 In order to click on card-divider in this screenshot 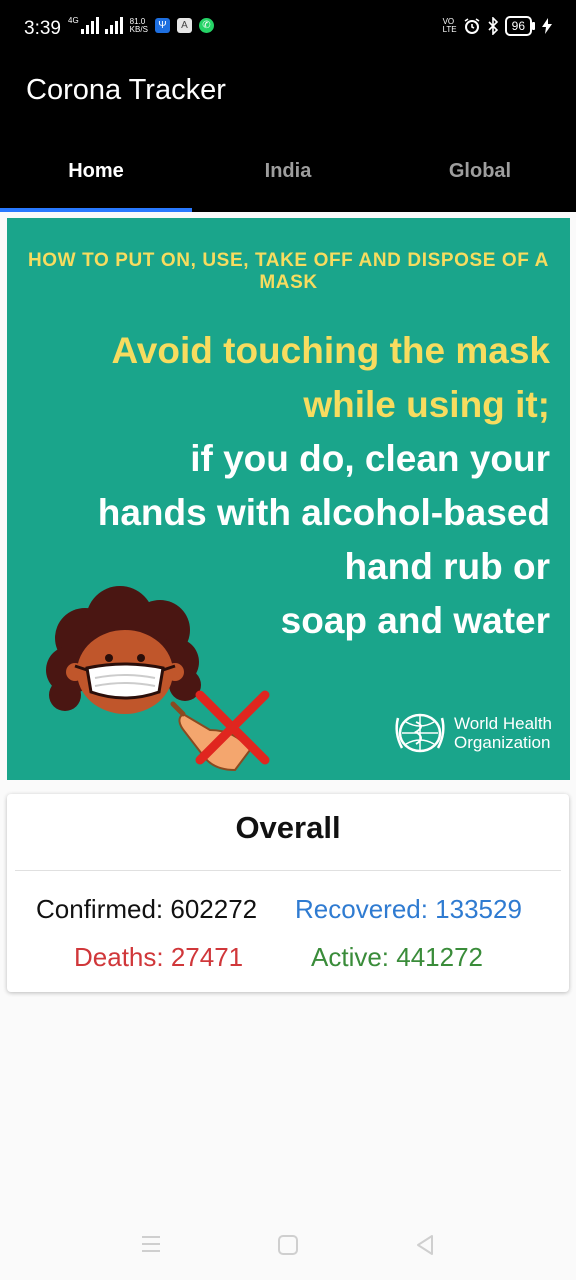, I will do `click(288, 870)`.